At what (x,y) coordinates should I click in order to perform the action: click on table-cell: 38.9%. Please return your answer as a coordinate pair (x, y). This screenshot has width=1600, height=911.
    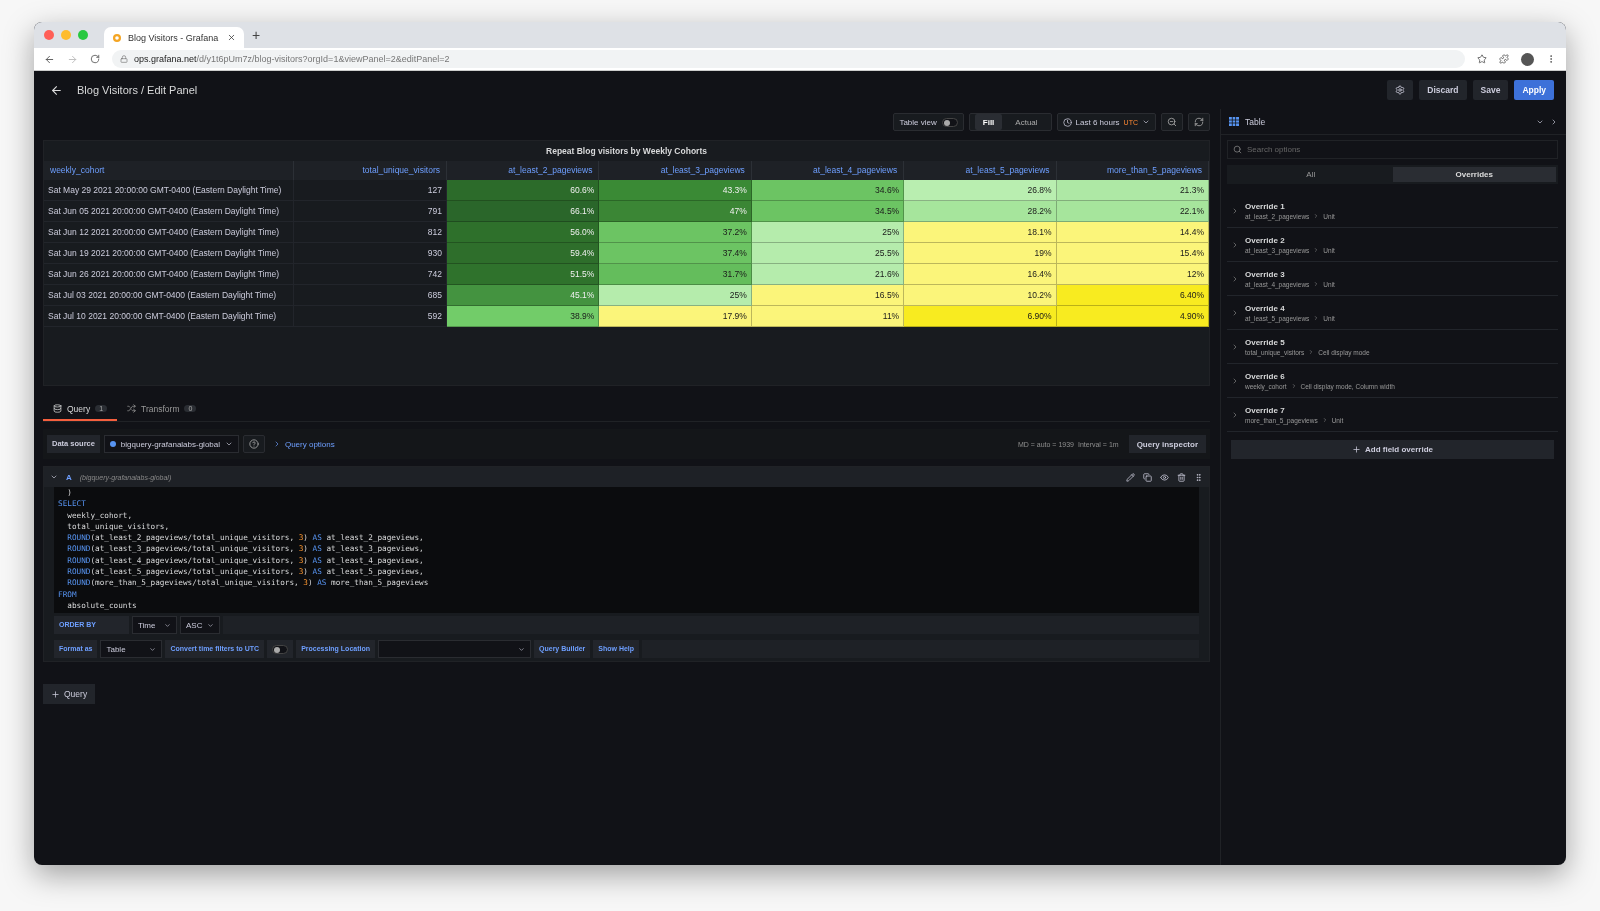
    Looking at the image, I should click on (523, 316).